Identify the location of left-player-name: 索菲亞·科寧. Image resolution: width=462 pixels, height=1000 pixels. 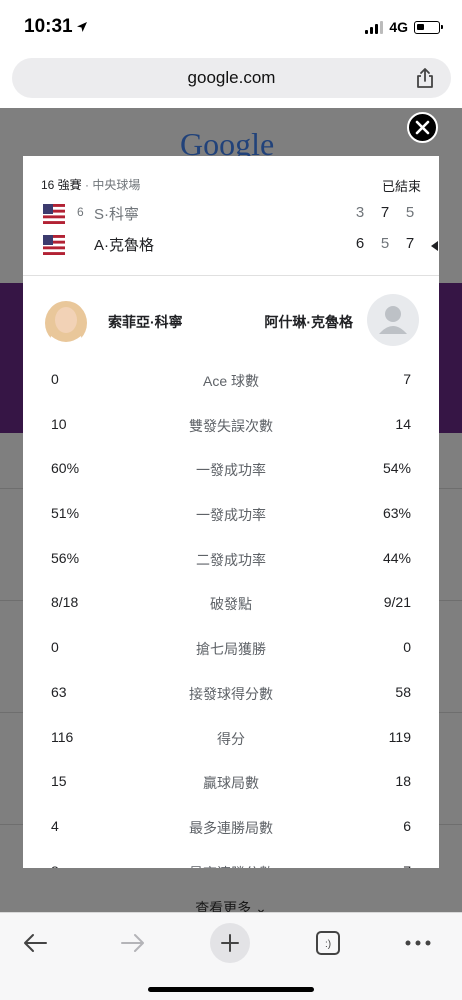
(145, 322).